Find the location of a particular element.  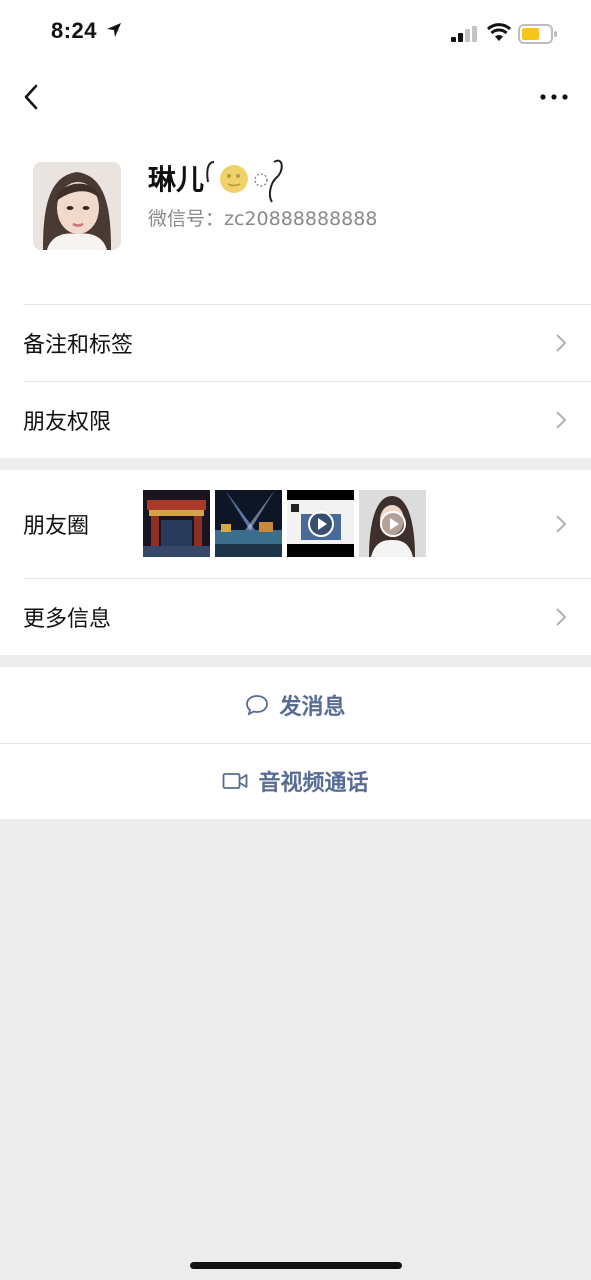

wechat-id-row: 微信号：zc20888888888 is located at coordinates (262, 217).